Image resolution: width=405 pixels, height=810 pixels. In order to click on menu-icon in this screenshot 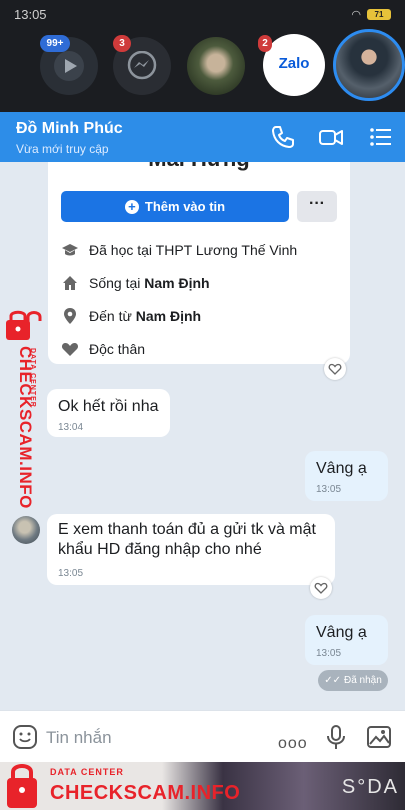, I will do `click(381, 137)`.